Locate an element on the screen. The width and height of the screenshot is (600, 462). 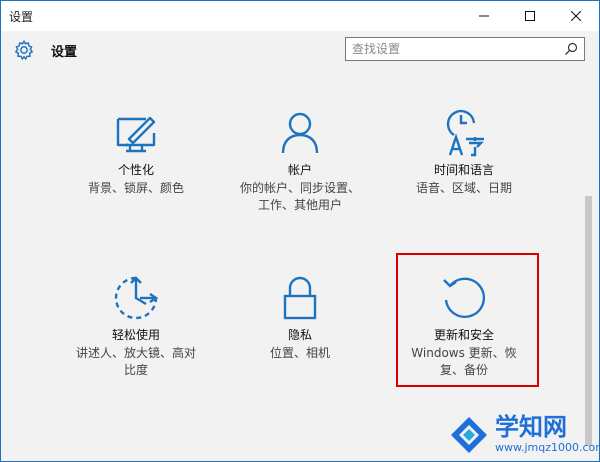
maximize-icon is located at coordinates (530, 16).